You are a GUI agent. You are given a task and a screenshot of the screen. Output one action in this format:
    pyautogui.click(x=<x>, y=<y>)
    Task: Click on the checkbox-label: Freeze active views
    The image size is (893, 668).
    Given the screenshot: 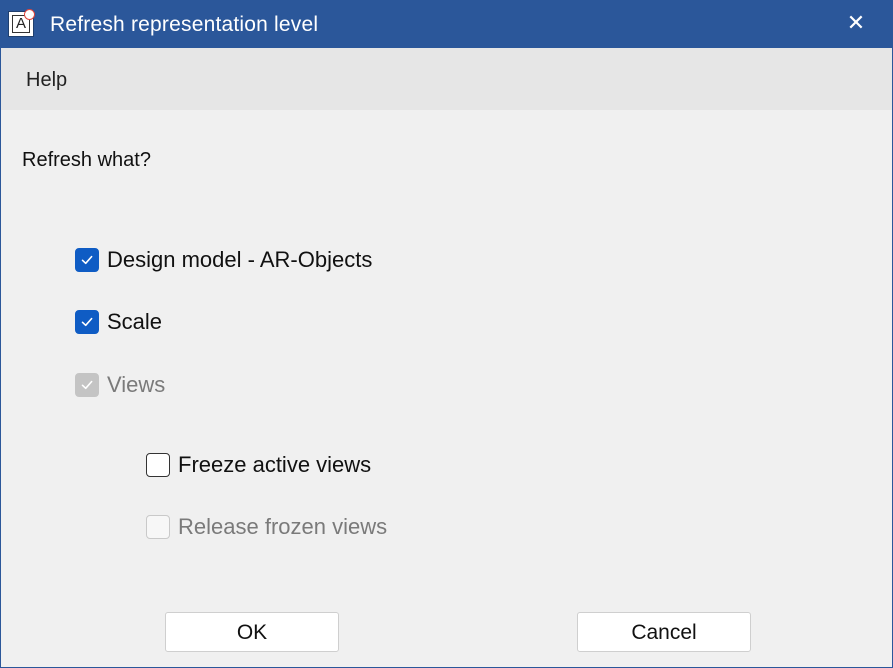 What is the action you would take?
    pyautogui.click(x=275, y=464)
    